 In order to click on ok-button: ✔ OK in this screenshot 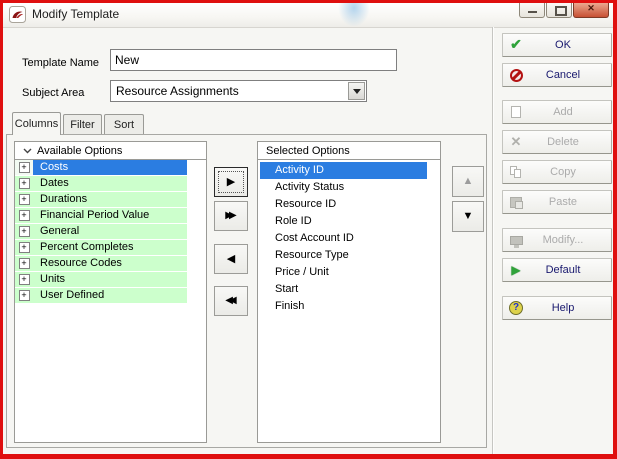, I will do `click(557, 45)`.